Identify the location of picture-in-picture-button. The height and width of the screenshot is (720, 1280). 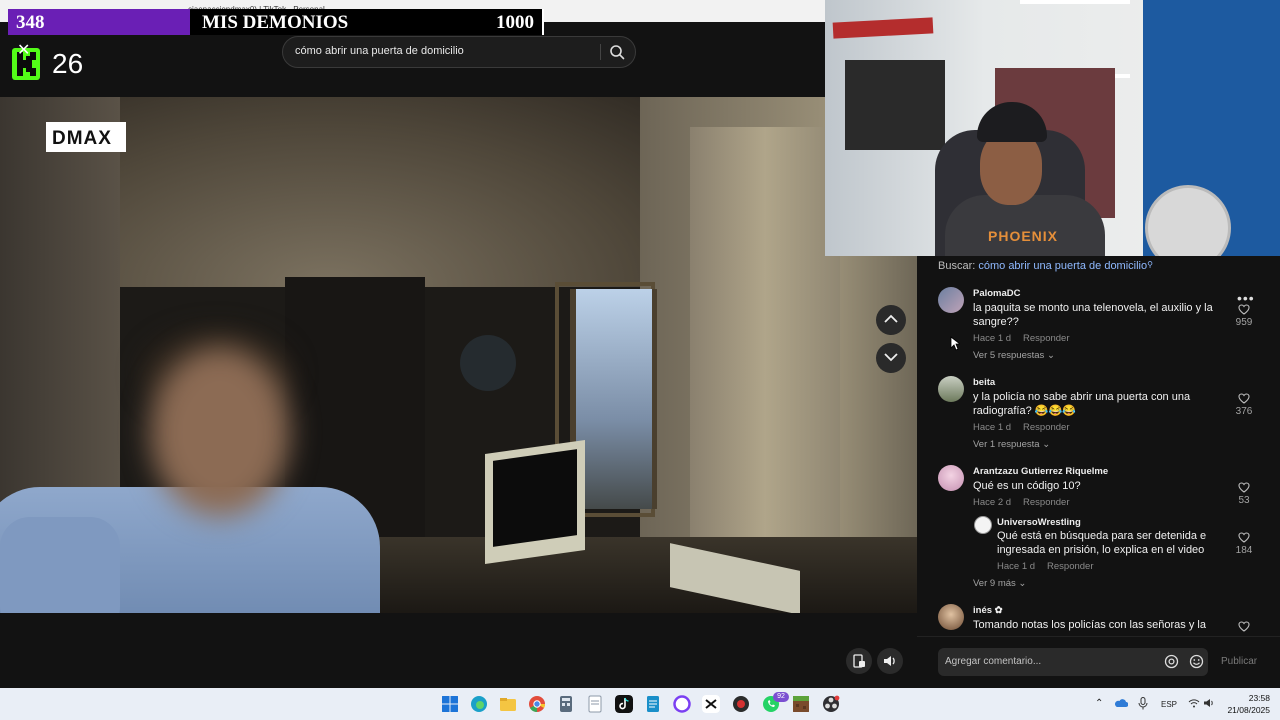
(859, 661).